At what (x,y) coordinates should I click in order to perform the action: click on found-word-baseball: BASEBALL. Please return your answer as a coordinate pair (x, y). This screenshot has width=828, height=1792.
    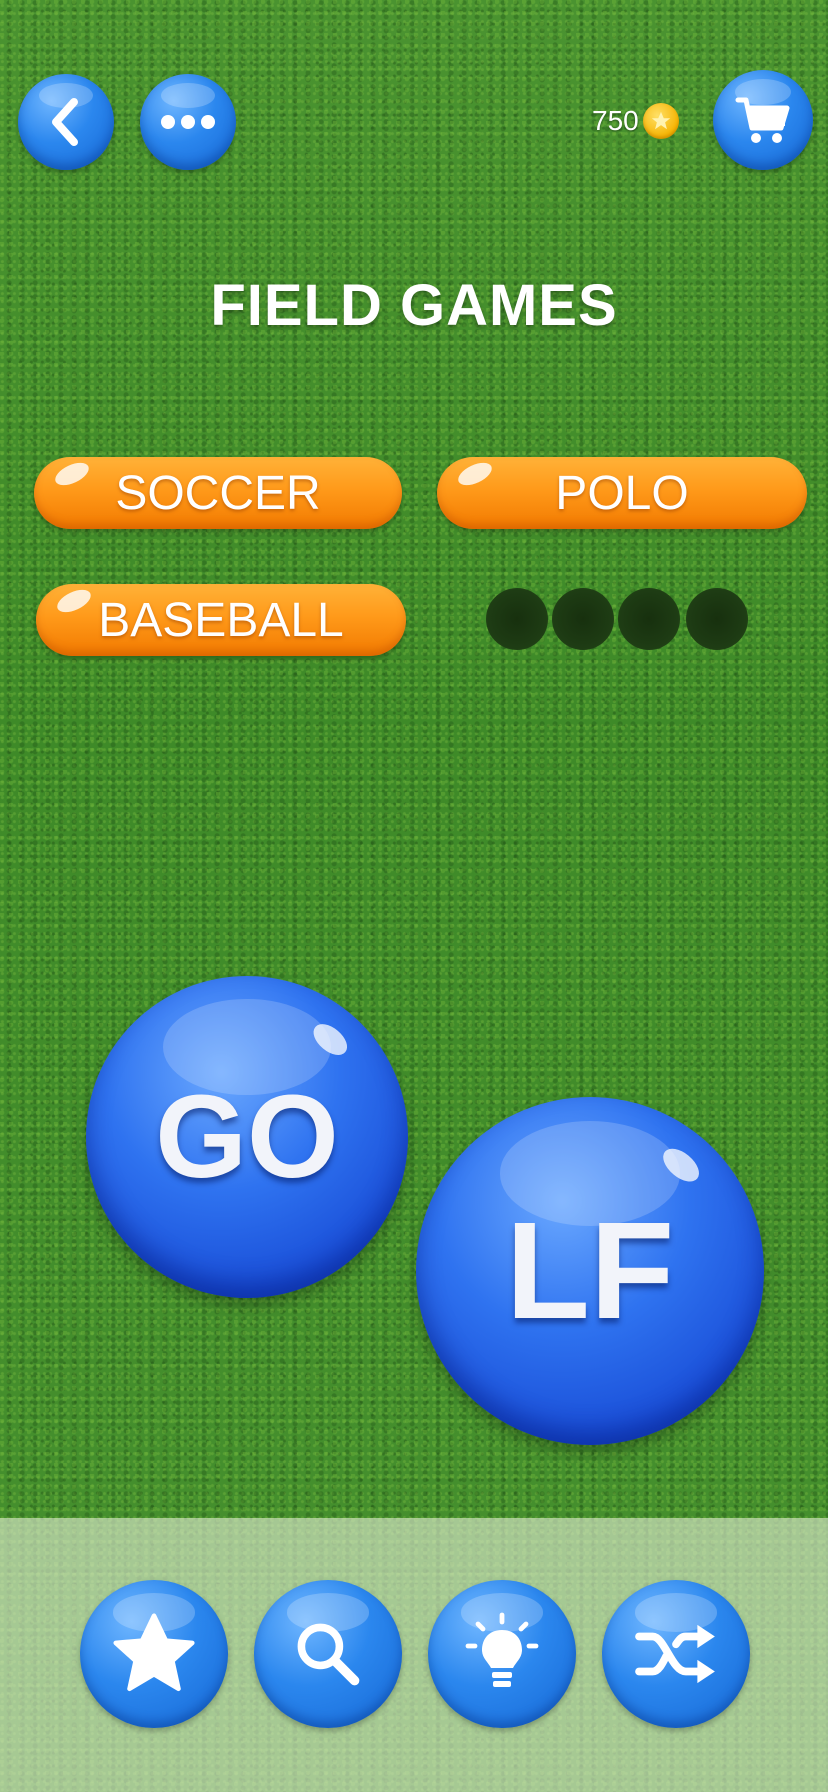
    Looking at the image, I should click on (221, 620).